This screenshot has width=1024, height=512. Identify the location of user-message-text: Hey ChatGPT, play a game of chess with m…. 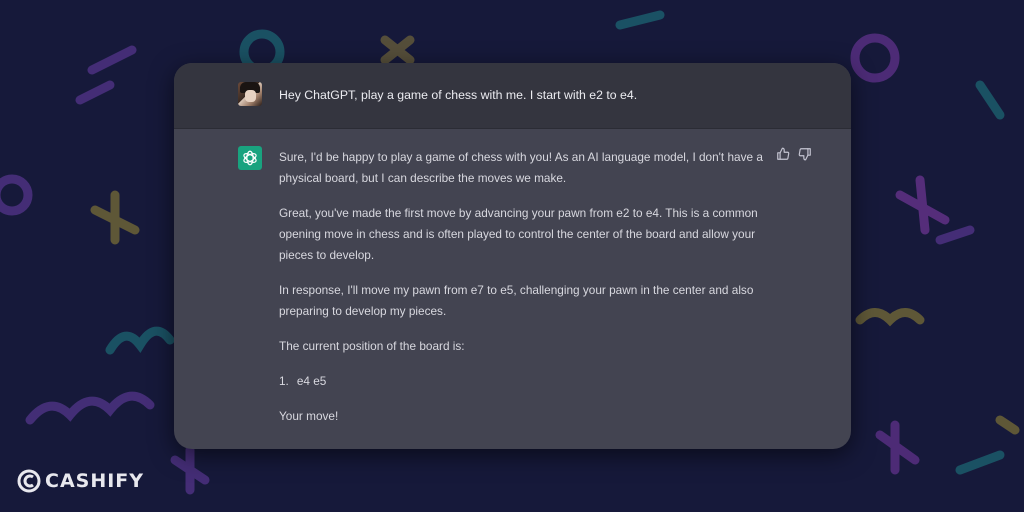
(458, 95).